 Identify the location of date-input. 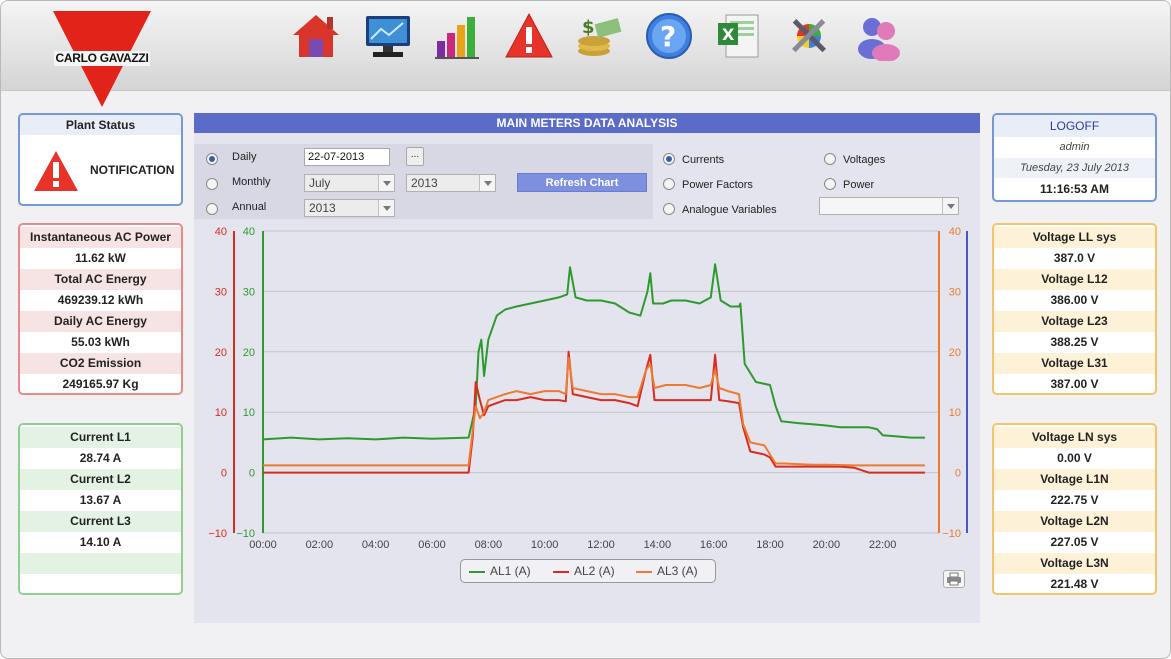
(347, 157).